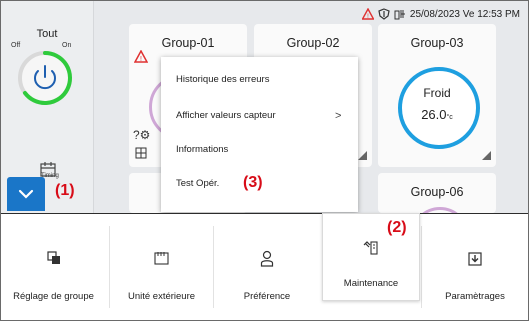 Image resolution: width=529 pixels, height=321 pixels. What do you see at coordinates (475, 259) in the screenshot?
I see `download-box-icon` at bounding box center [475, 259].